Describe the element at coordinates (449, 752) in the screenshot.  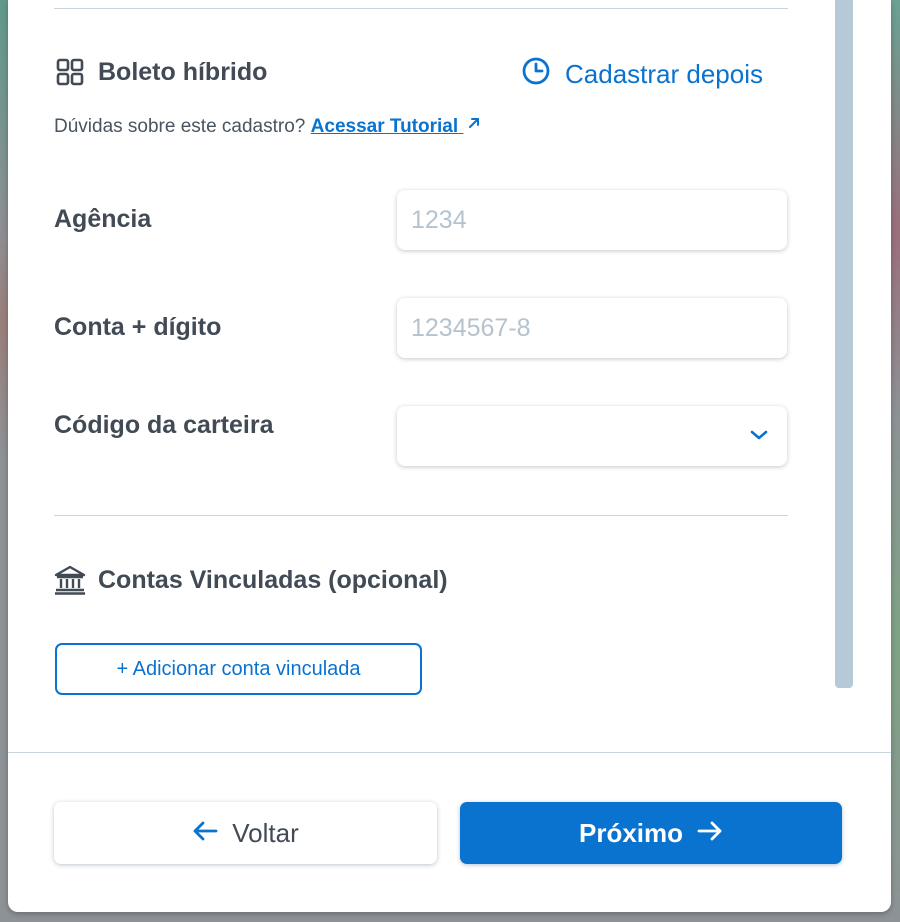
I see `footer-divider` at that location.